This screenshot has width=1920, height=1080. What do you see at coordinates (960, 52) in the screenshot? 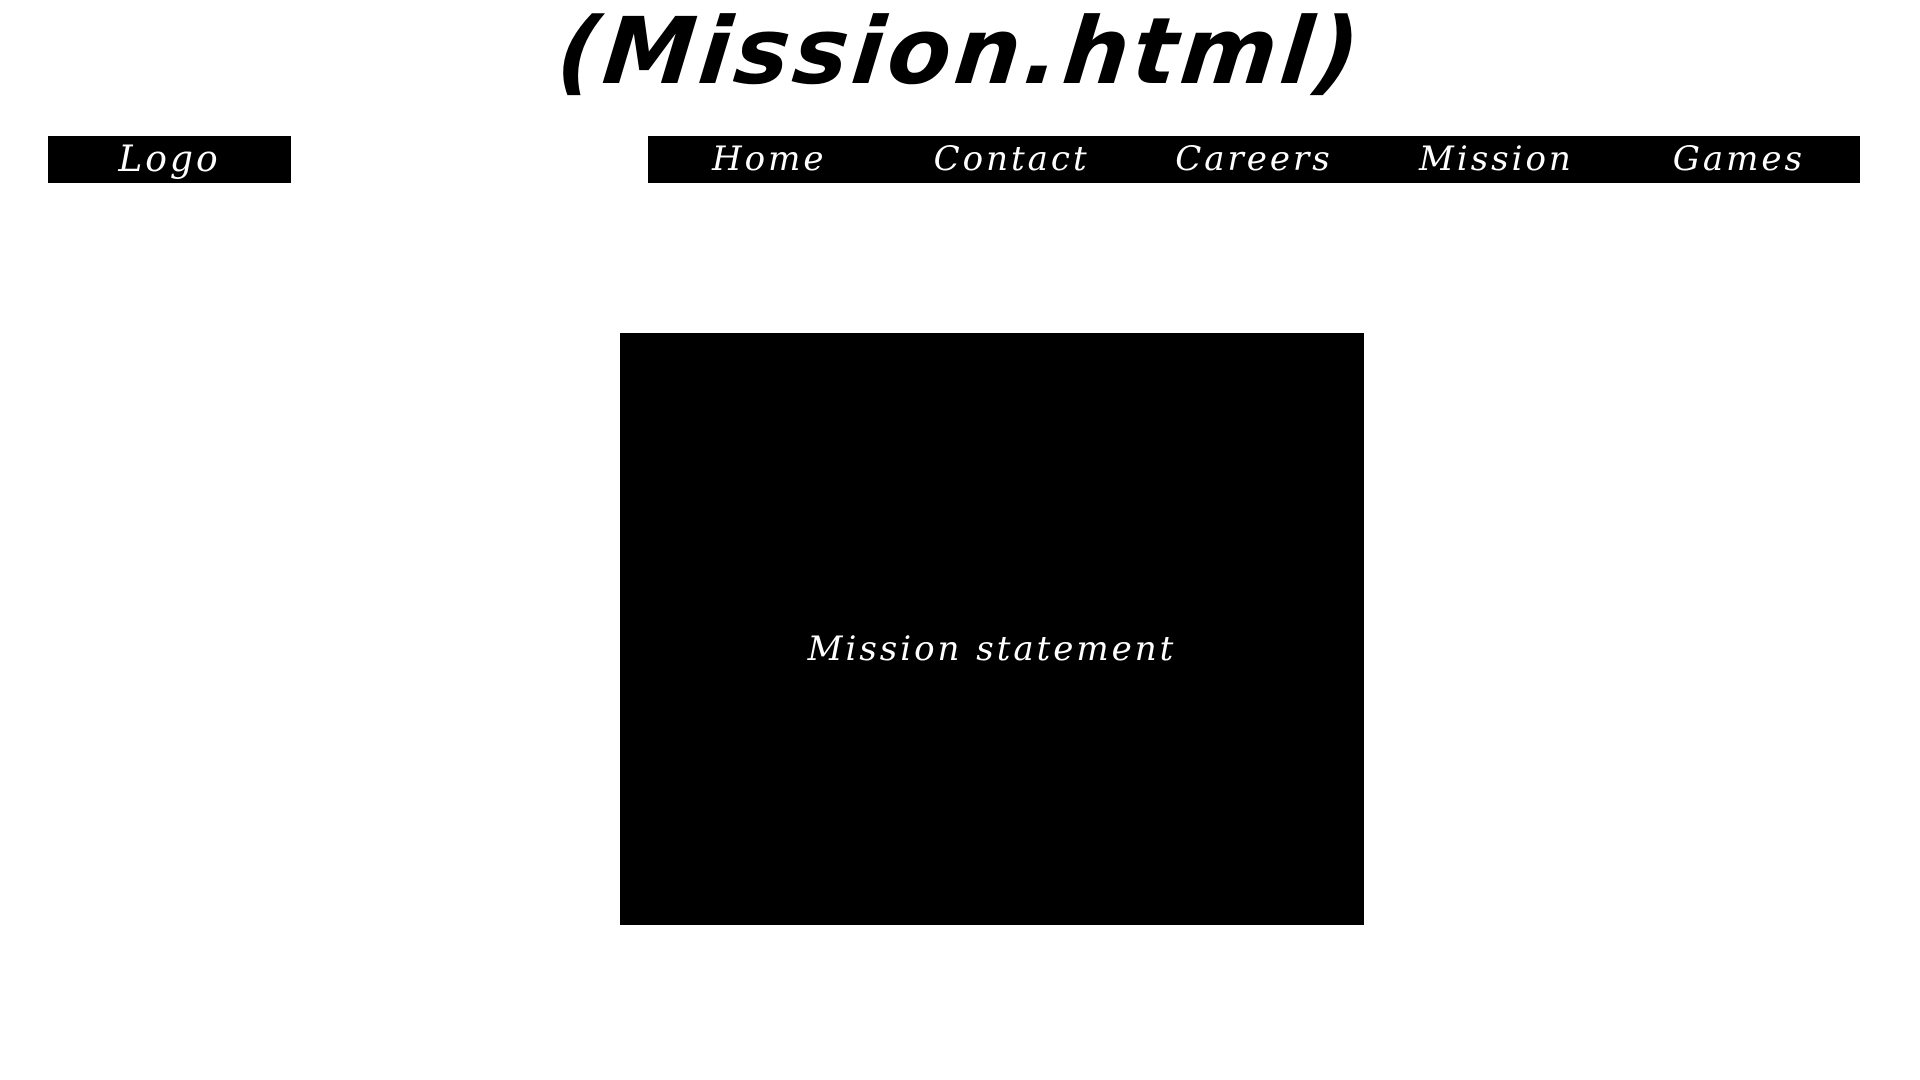
I see `page-title: (Mission.html)` at bounding box center [960, 52].